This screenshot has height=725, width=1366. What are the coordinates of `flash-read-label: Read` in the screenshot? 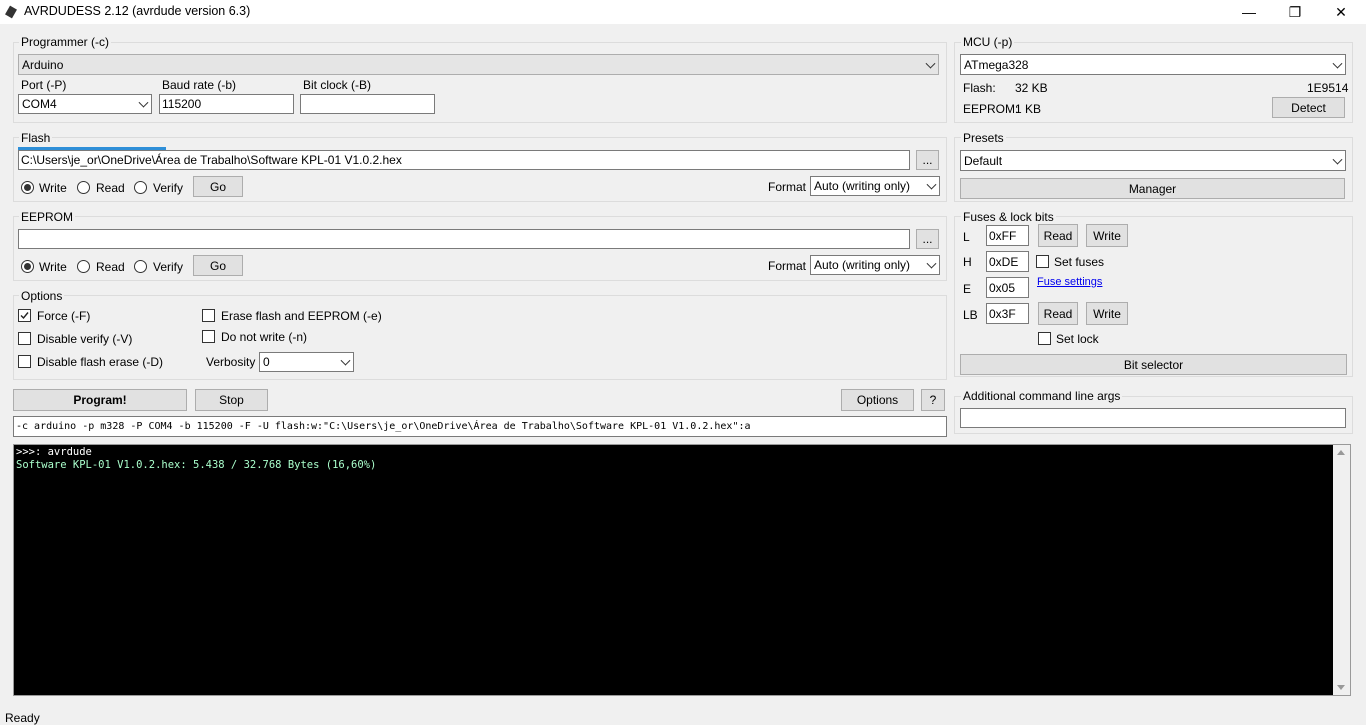 It's located at (110, 188).